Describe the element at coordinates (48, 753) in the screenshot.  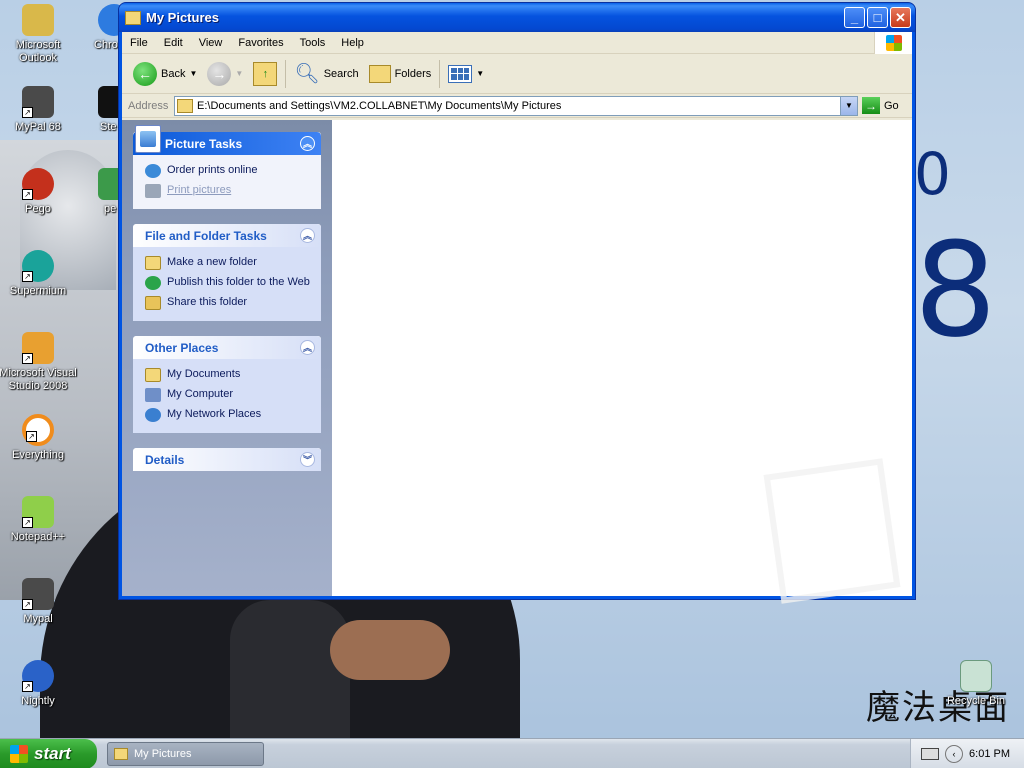
I see `start-button: start` at that location.